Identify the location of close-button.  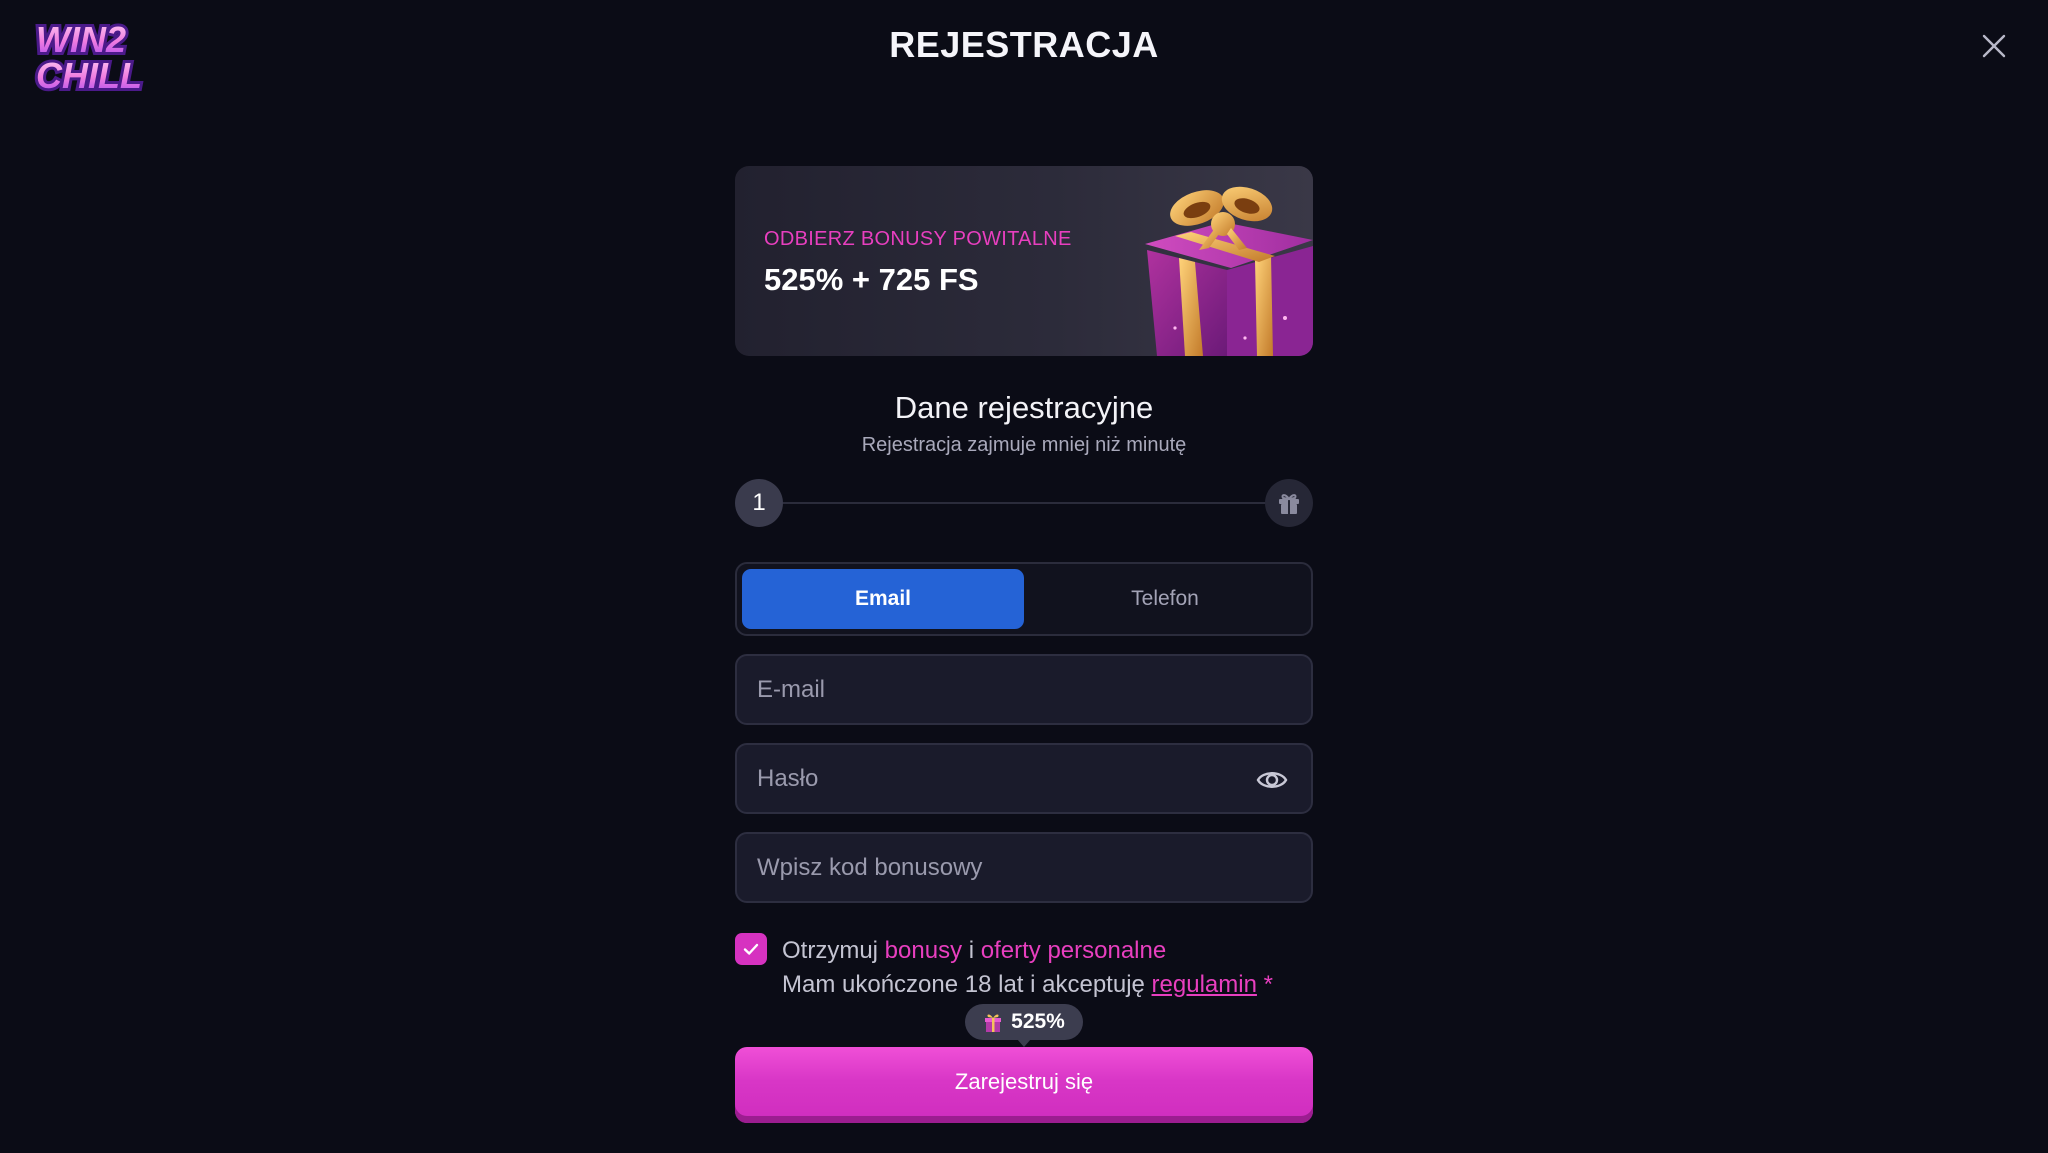
(1994, 46).